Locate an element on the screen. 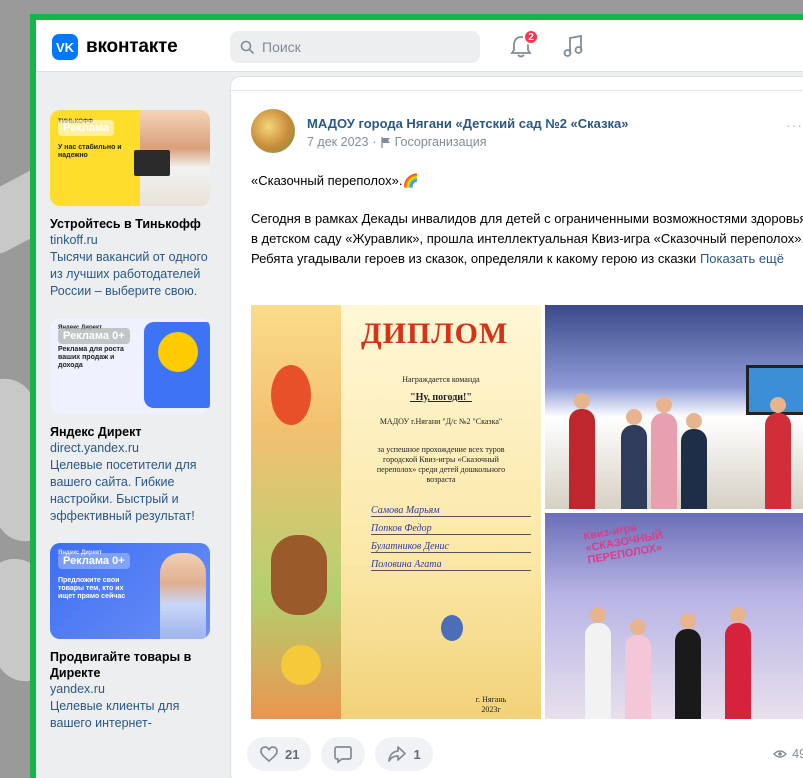  monitor-icon is located at coordinates (152, 163).